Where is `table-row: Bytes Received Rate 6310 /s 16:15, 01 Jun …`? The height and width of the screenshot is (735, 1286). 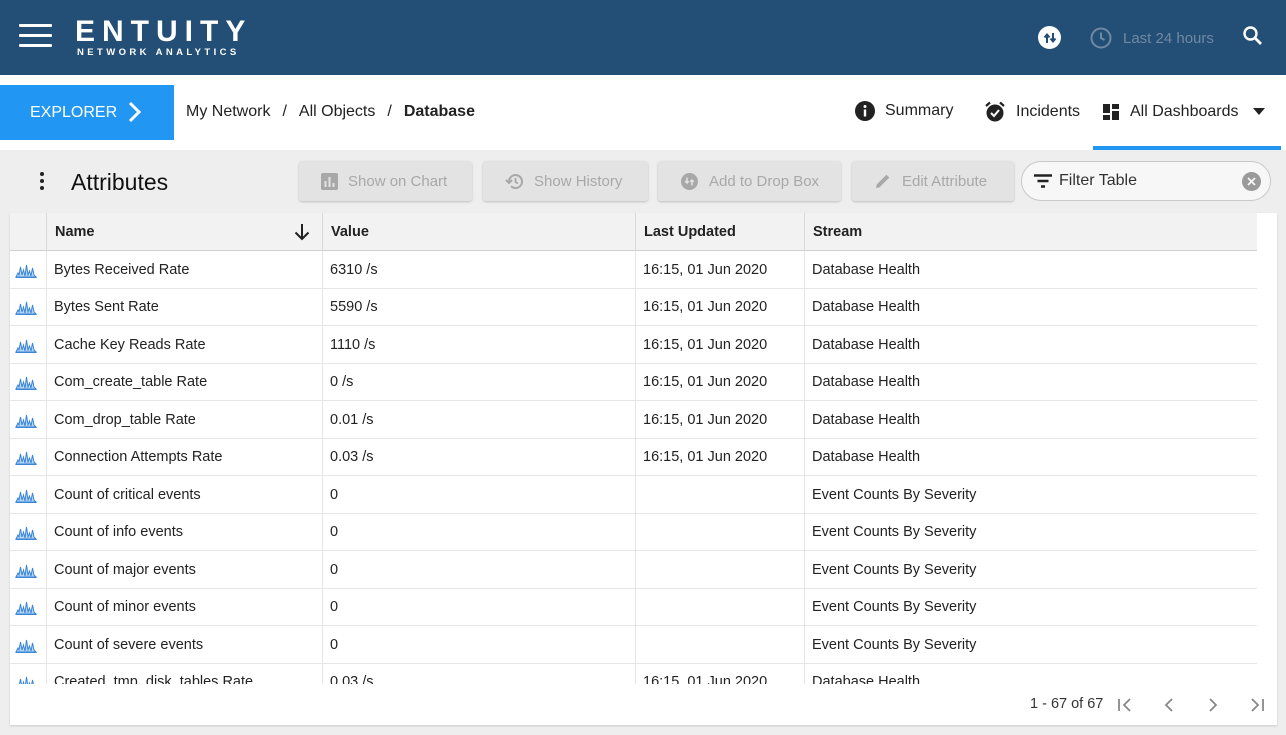 table-row: Bytes Received Rate 6310 /s 16:15, 01 Jun … is located at coordinates (633, 270).